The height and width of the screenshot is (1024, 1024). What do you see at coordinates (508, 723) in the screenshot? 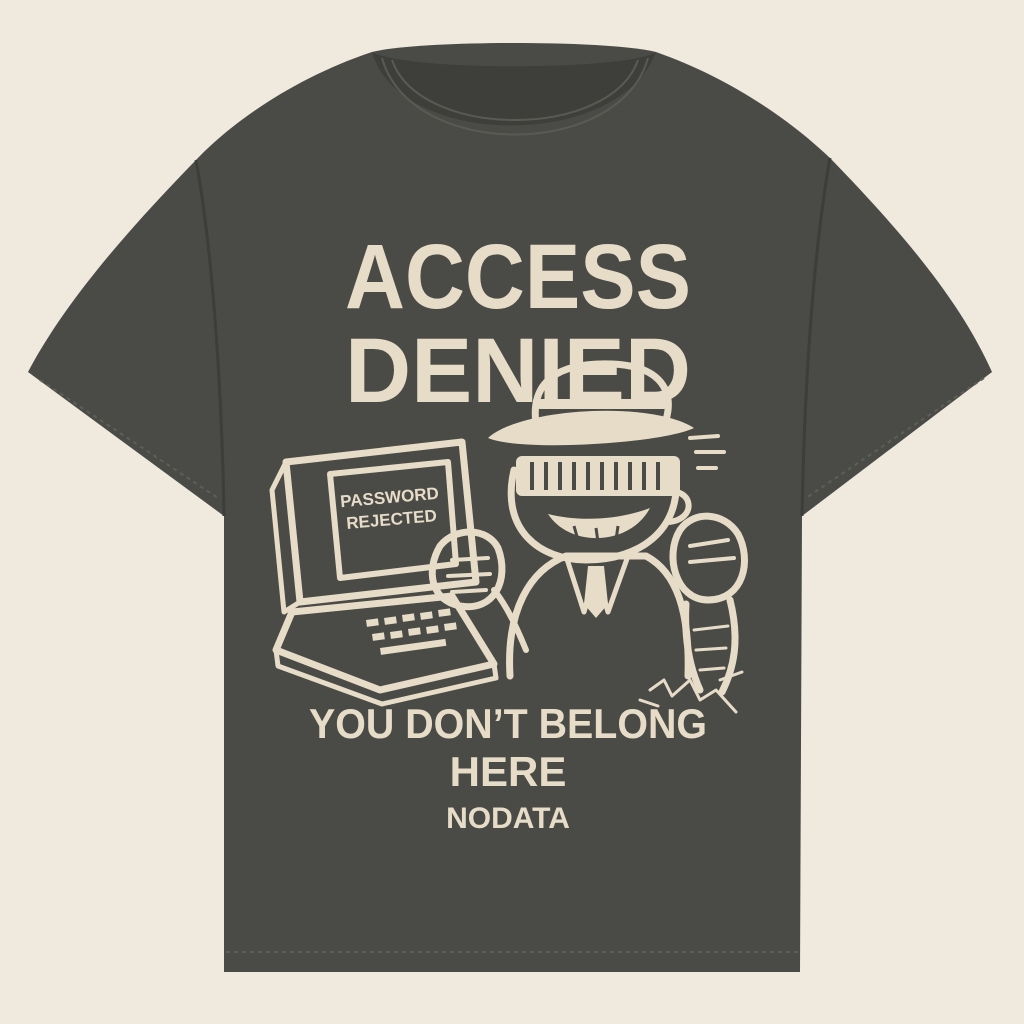
I see `tagline-line-1: YOU DON’T BELONG` at bounding box center [508, 723].